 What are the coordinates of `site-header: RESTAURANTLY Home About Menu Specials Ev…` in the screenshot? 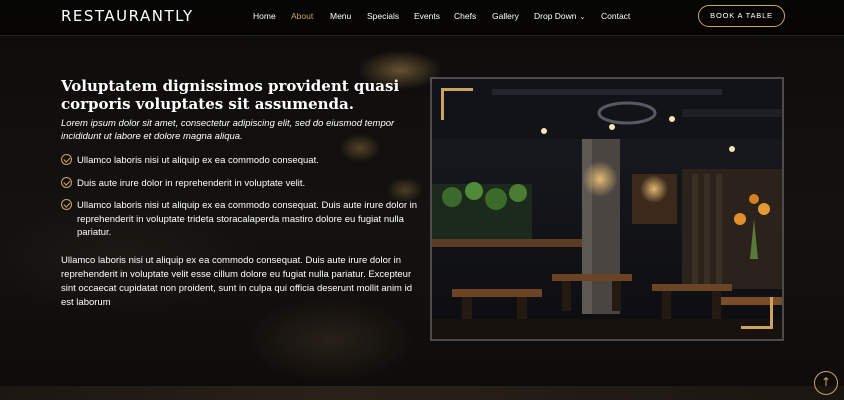 It's located at (422, 18).